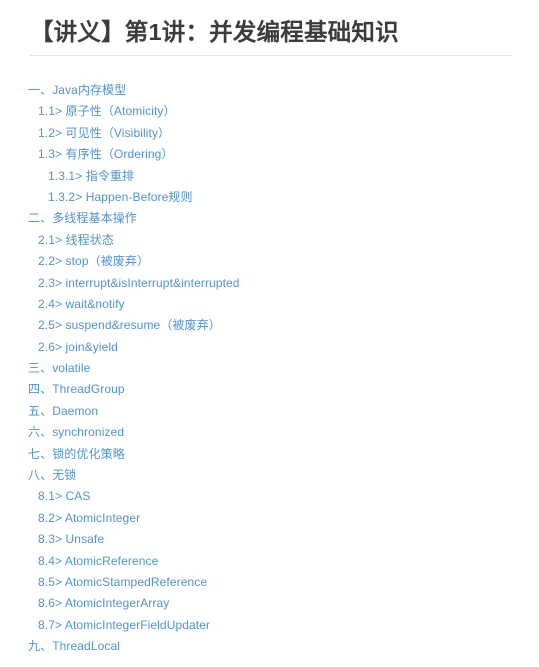 The width and height of the screenshot is (539, 667). What do you see at coordinates (269, 602) in the screenshot?
I see `toc-item: 8.6> AtomicIntegerArray` at bounding box center [269, 602].